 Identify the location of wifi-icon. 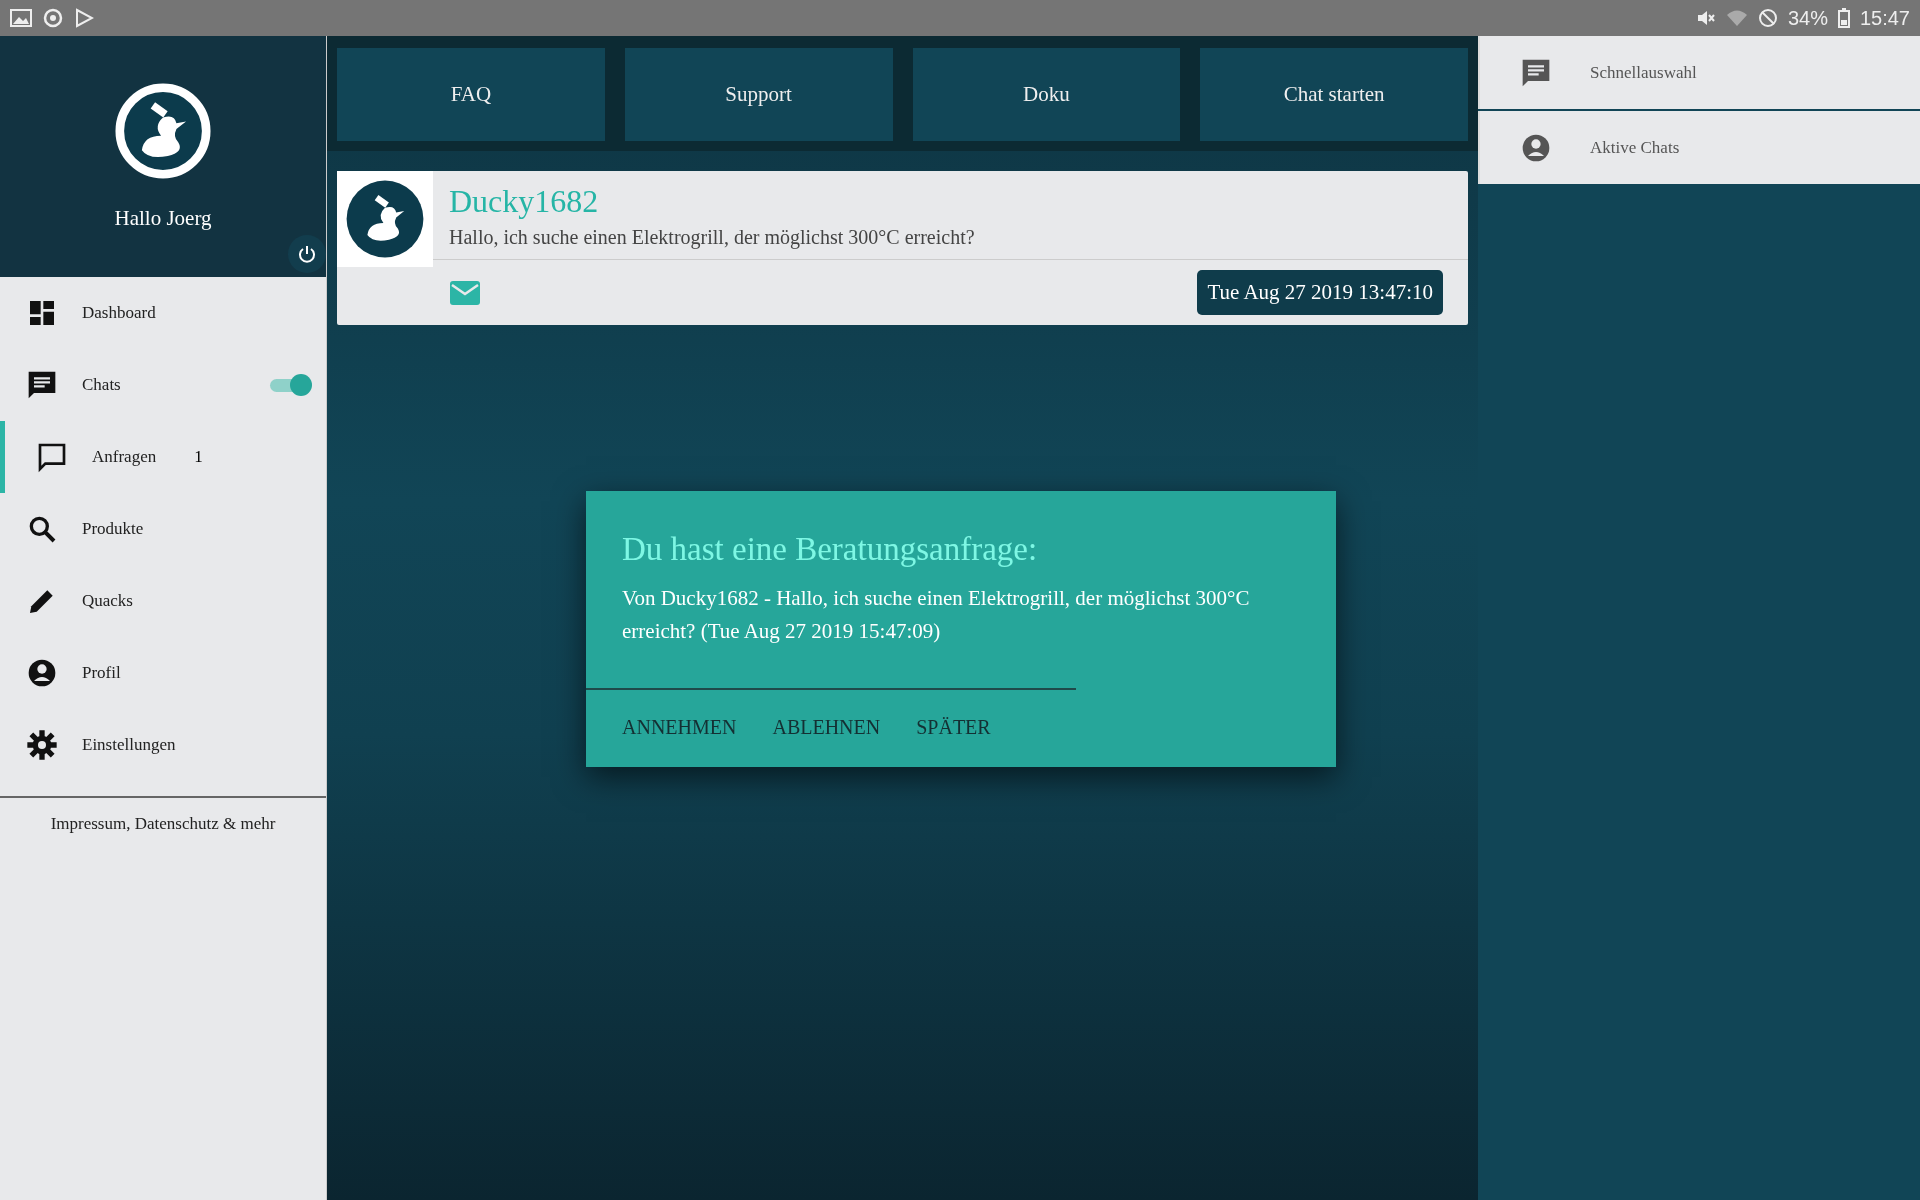
(1736, 18).